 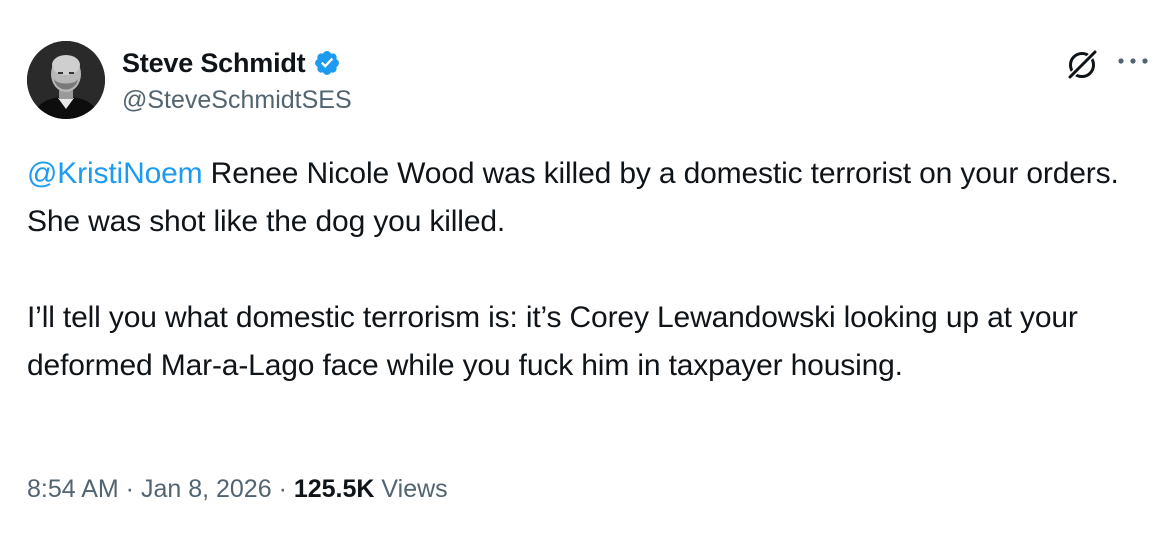 What do you see at coordinates (206, 489) in the screenshot?
I see `tweet-date: Jan 8, 2026` at bounding box center [206, 489].